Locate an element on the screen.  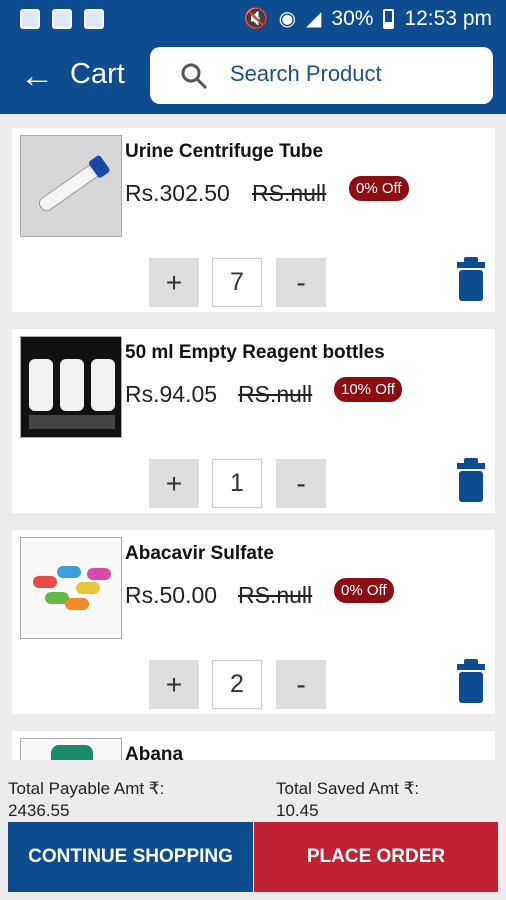
mute-icon: 🔇 is located at coordinates (256, 19).